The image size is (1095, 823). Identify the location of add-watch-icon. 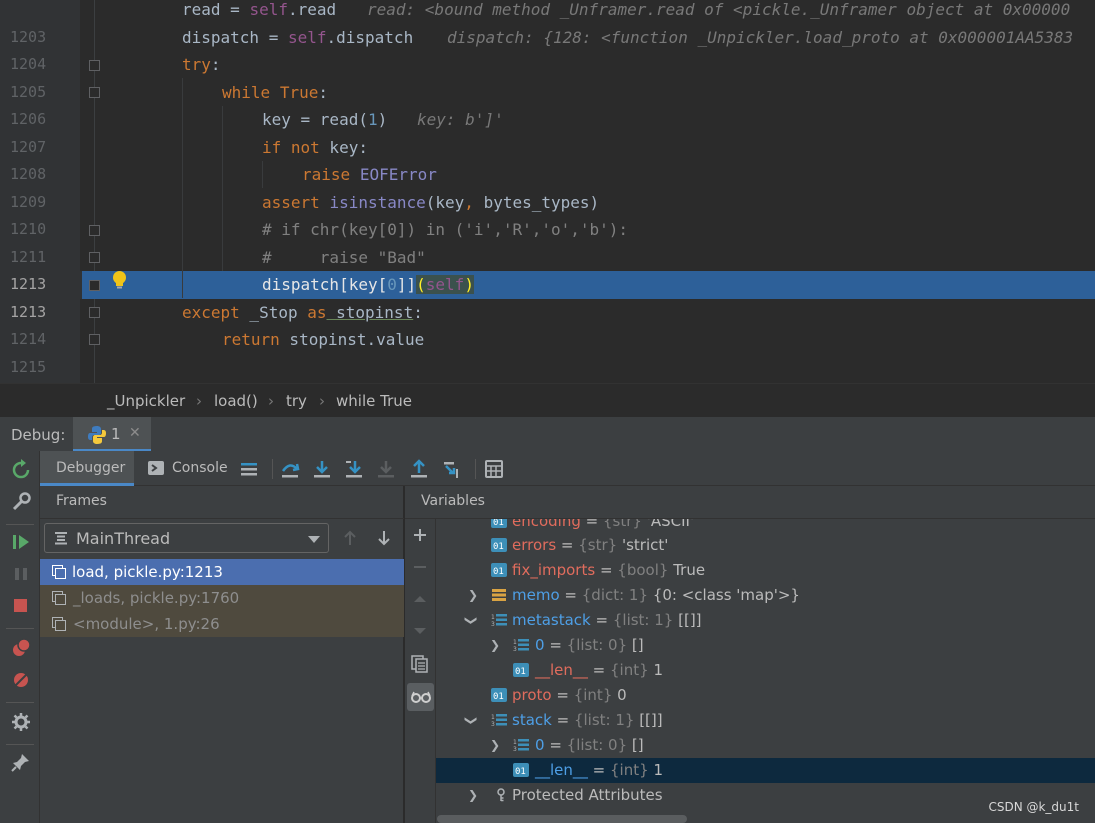
(420, 535).